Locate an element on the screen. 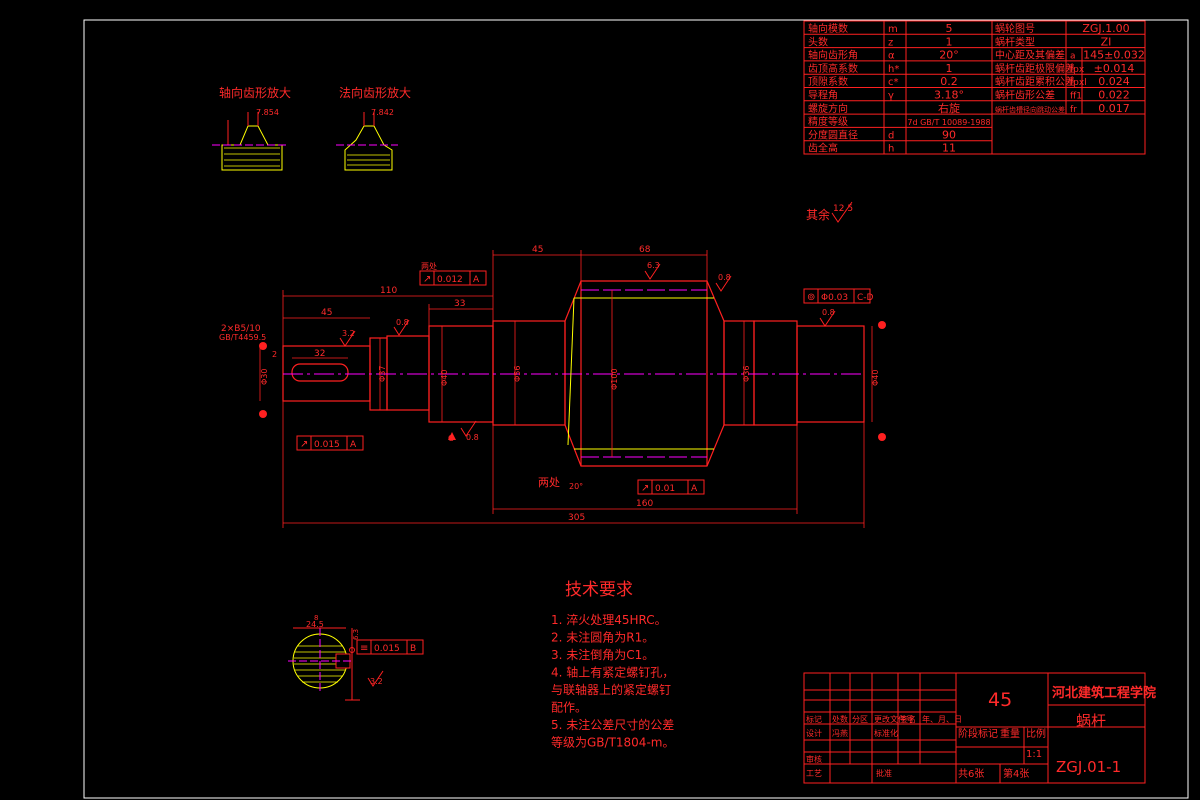 Image resolution: width=1200 pixels, height=804 pixels. dia-30: Φ30 is located at coordinates (264, 377).